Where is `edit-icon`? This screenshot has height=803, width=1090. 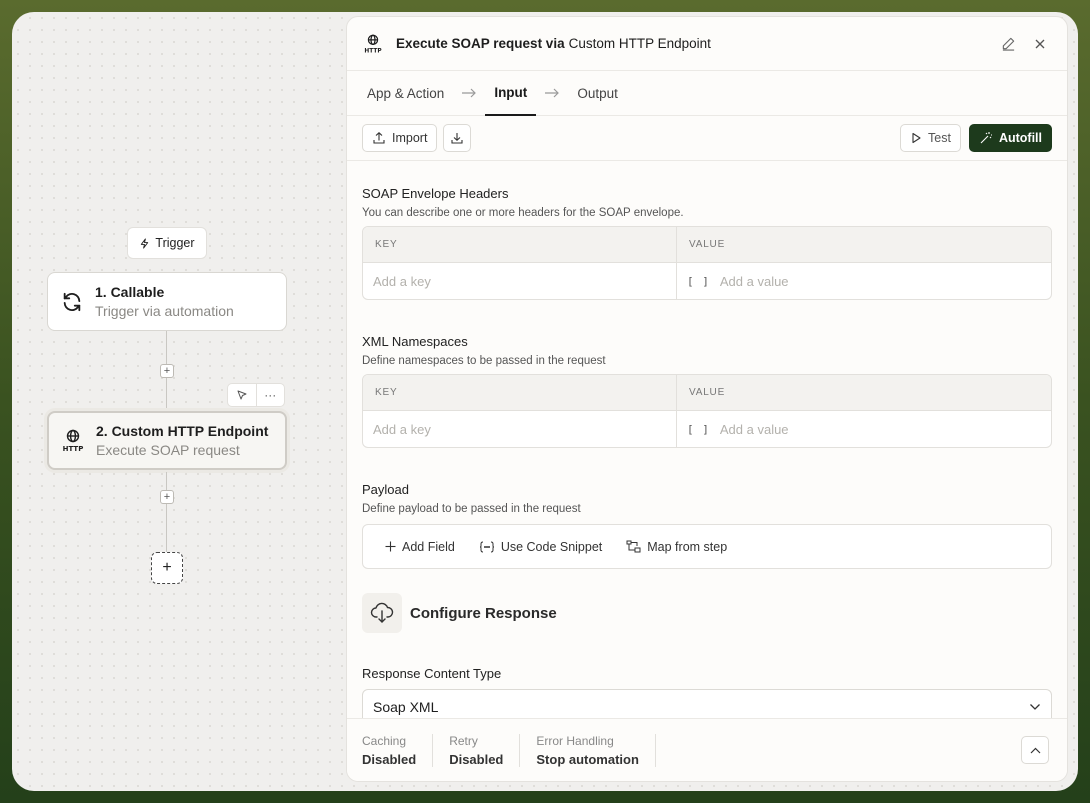 edit-icon is located at coordinates (1008, 44).